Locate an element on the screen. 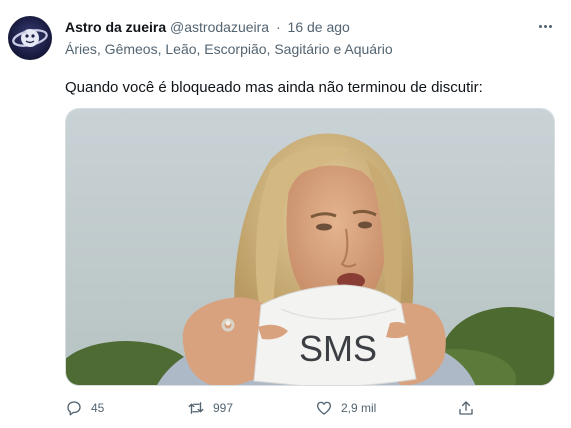  avatar is located at coordinates (30, 38).